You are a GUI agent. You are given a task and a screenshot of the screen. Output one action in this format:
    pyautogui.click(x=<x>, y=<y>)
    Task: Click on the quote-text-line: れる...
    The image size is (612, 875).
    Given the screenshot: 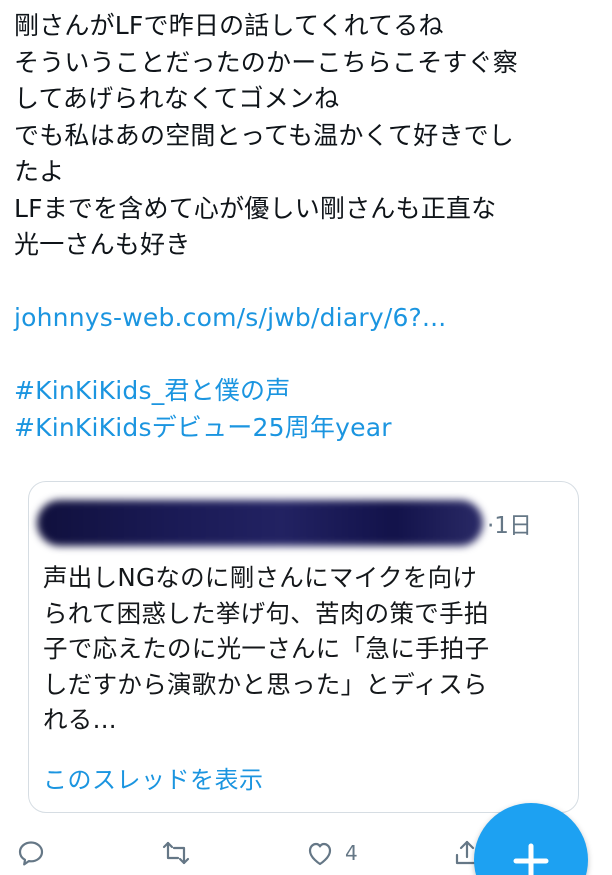 What is the action you would take?
    pyautogui.click(x=80, y=719)
    